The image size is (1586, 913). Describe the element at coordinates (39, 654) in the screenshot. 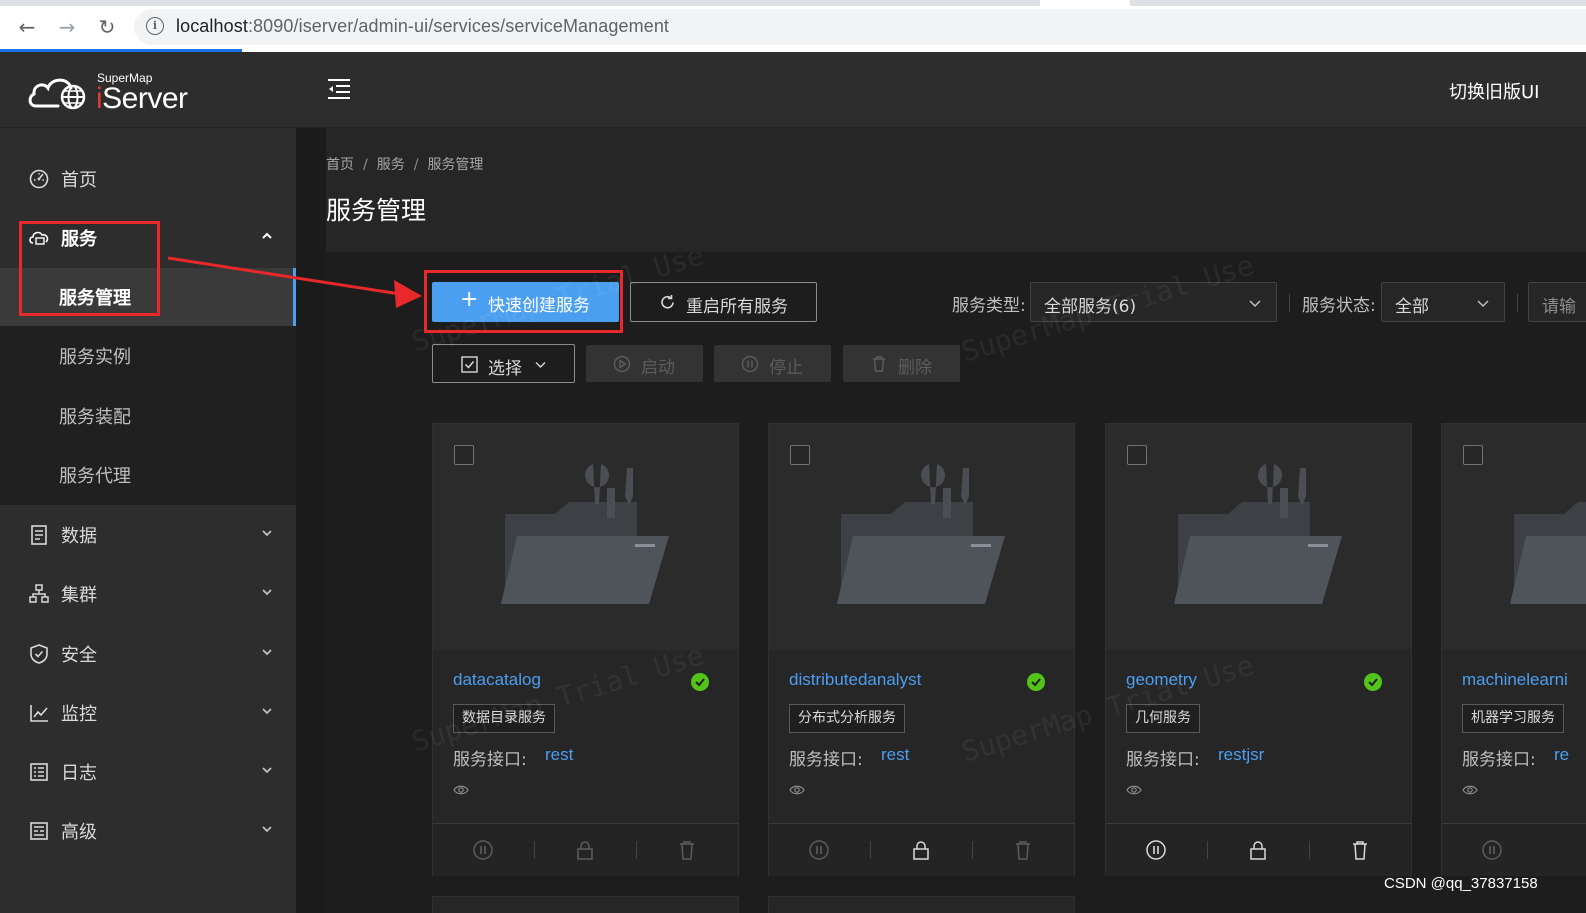

I see `shield-icon` at that location.